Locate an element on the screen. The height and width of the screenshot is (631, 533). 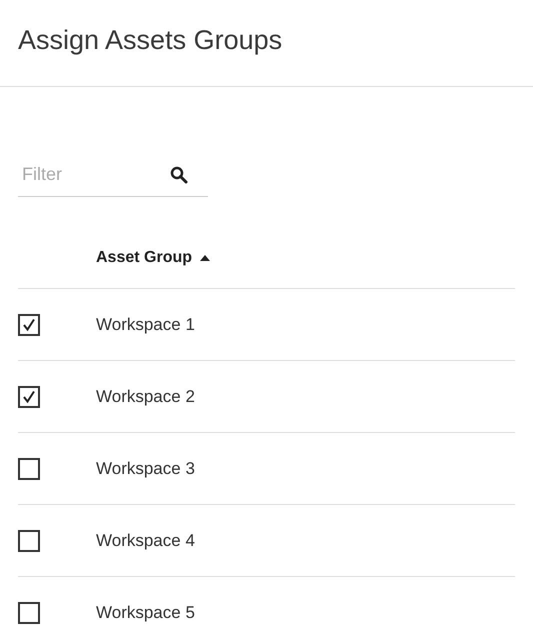
table-cell-text: Workspace 2 is located at coordinates (145, 397).